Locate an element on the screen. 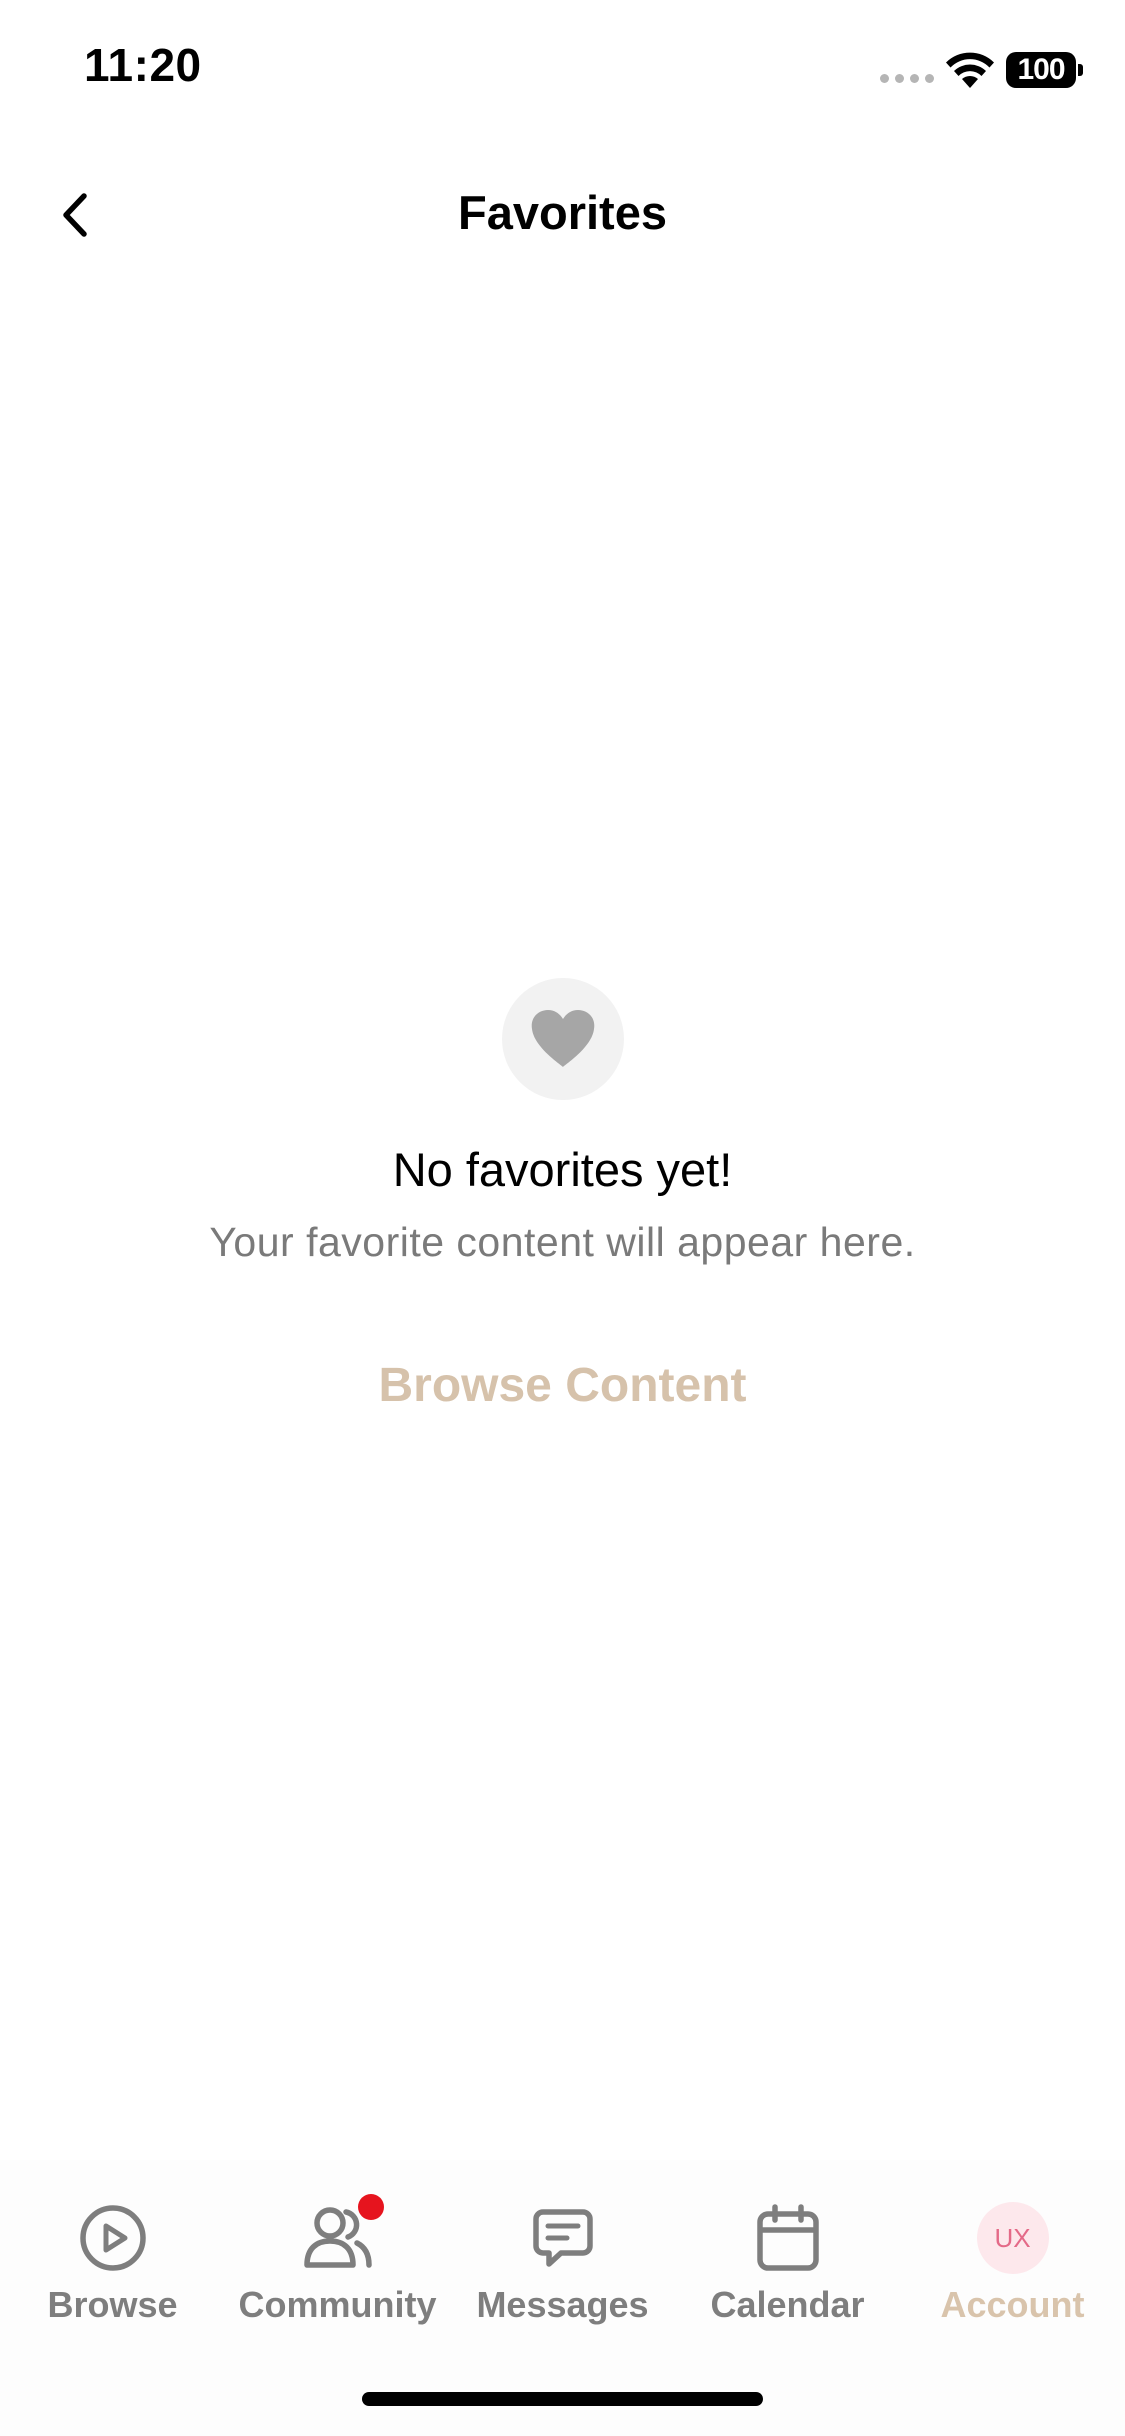 The height and width of the screenshot is (2436, 1125). heart-icon-container is located at coordinates (562, 1039).